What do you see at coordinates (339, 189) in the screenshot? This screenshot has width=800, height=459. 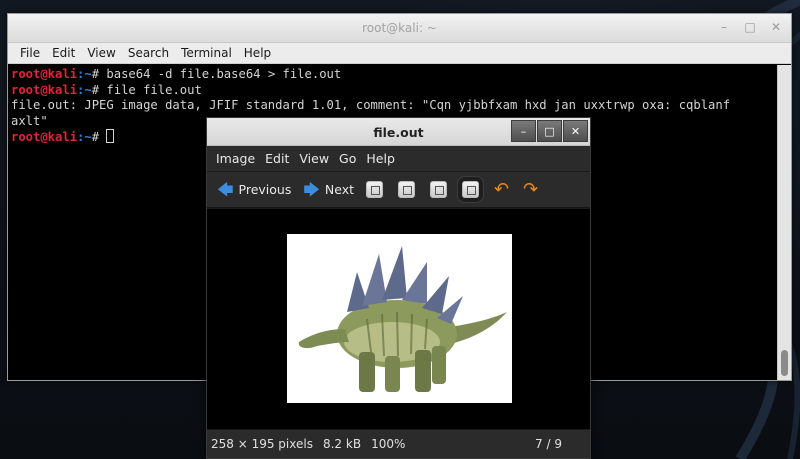 I see `next-label: Next` at bounding box center [339, 189].